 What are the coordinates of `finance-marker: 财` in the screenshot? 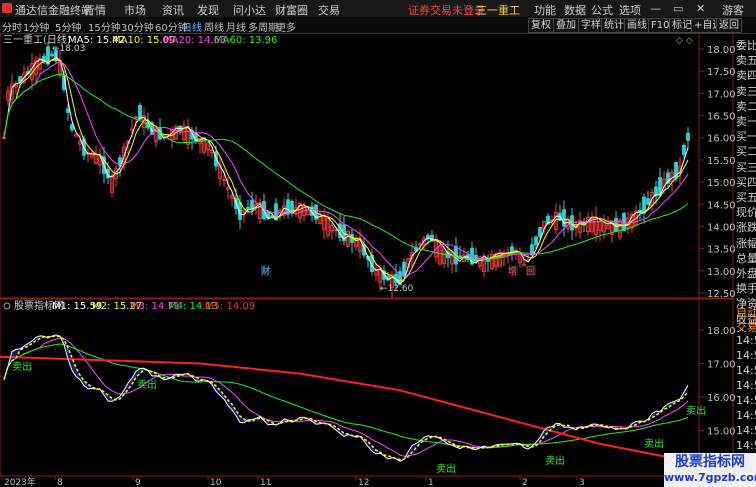 It's located at (265, 271).